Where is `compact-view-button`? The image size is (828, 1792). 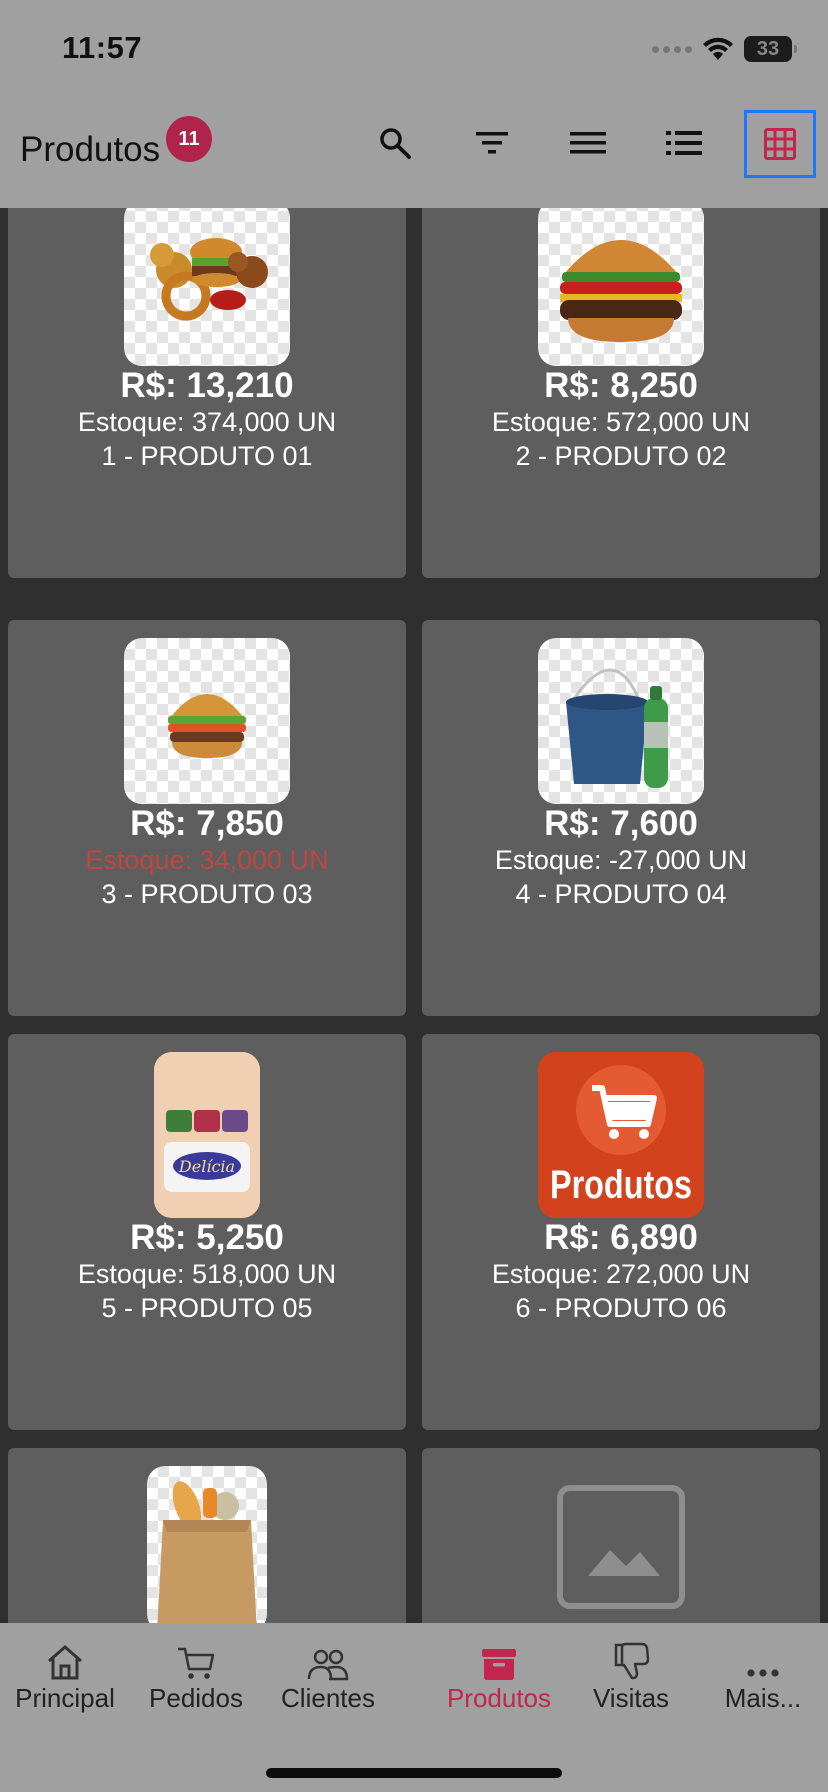 compact-view-button is located at coordinates (588, 143).